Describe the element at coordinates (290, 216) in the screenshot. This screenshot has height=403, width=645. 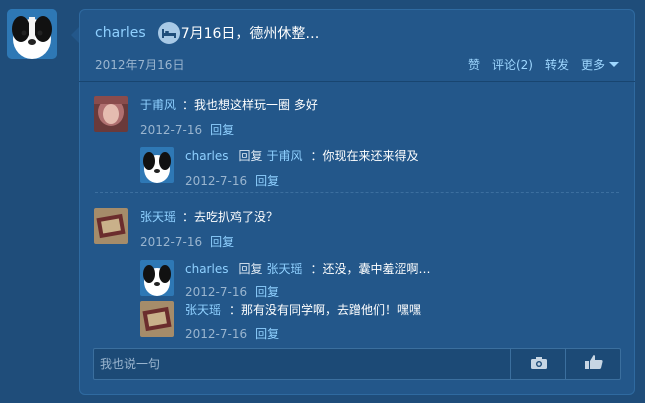
I see `comment-body: 张天瑶 ：去吃扒鸡了没？` at that location.